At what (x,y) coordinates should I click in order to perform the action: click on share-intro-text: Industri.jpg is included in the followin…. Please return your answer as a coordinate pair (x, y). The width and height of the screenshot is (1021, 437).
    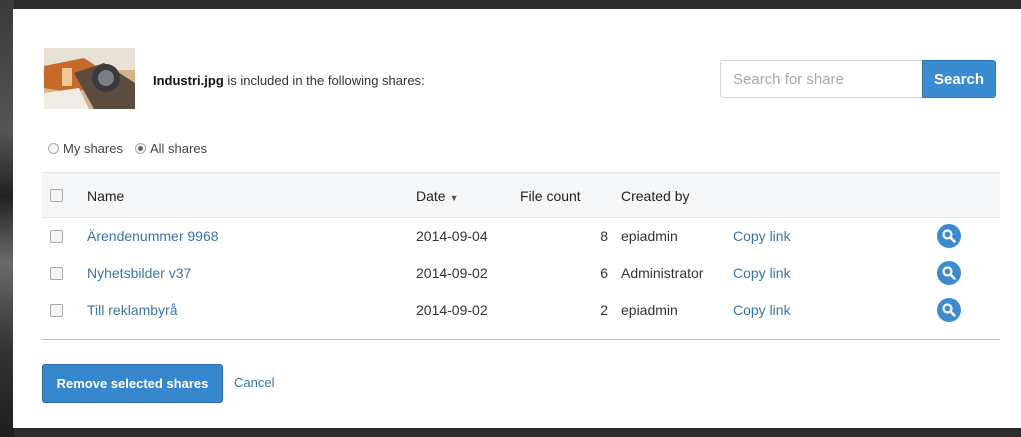
    Looking at the image, I should click on (289, 80).